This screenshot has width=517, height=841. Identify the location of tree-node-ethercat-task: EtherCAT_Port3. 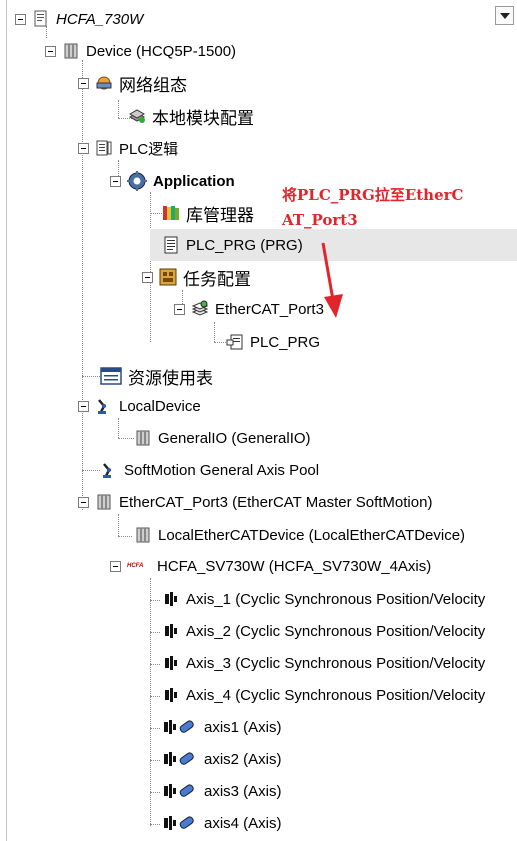
(249, 309).